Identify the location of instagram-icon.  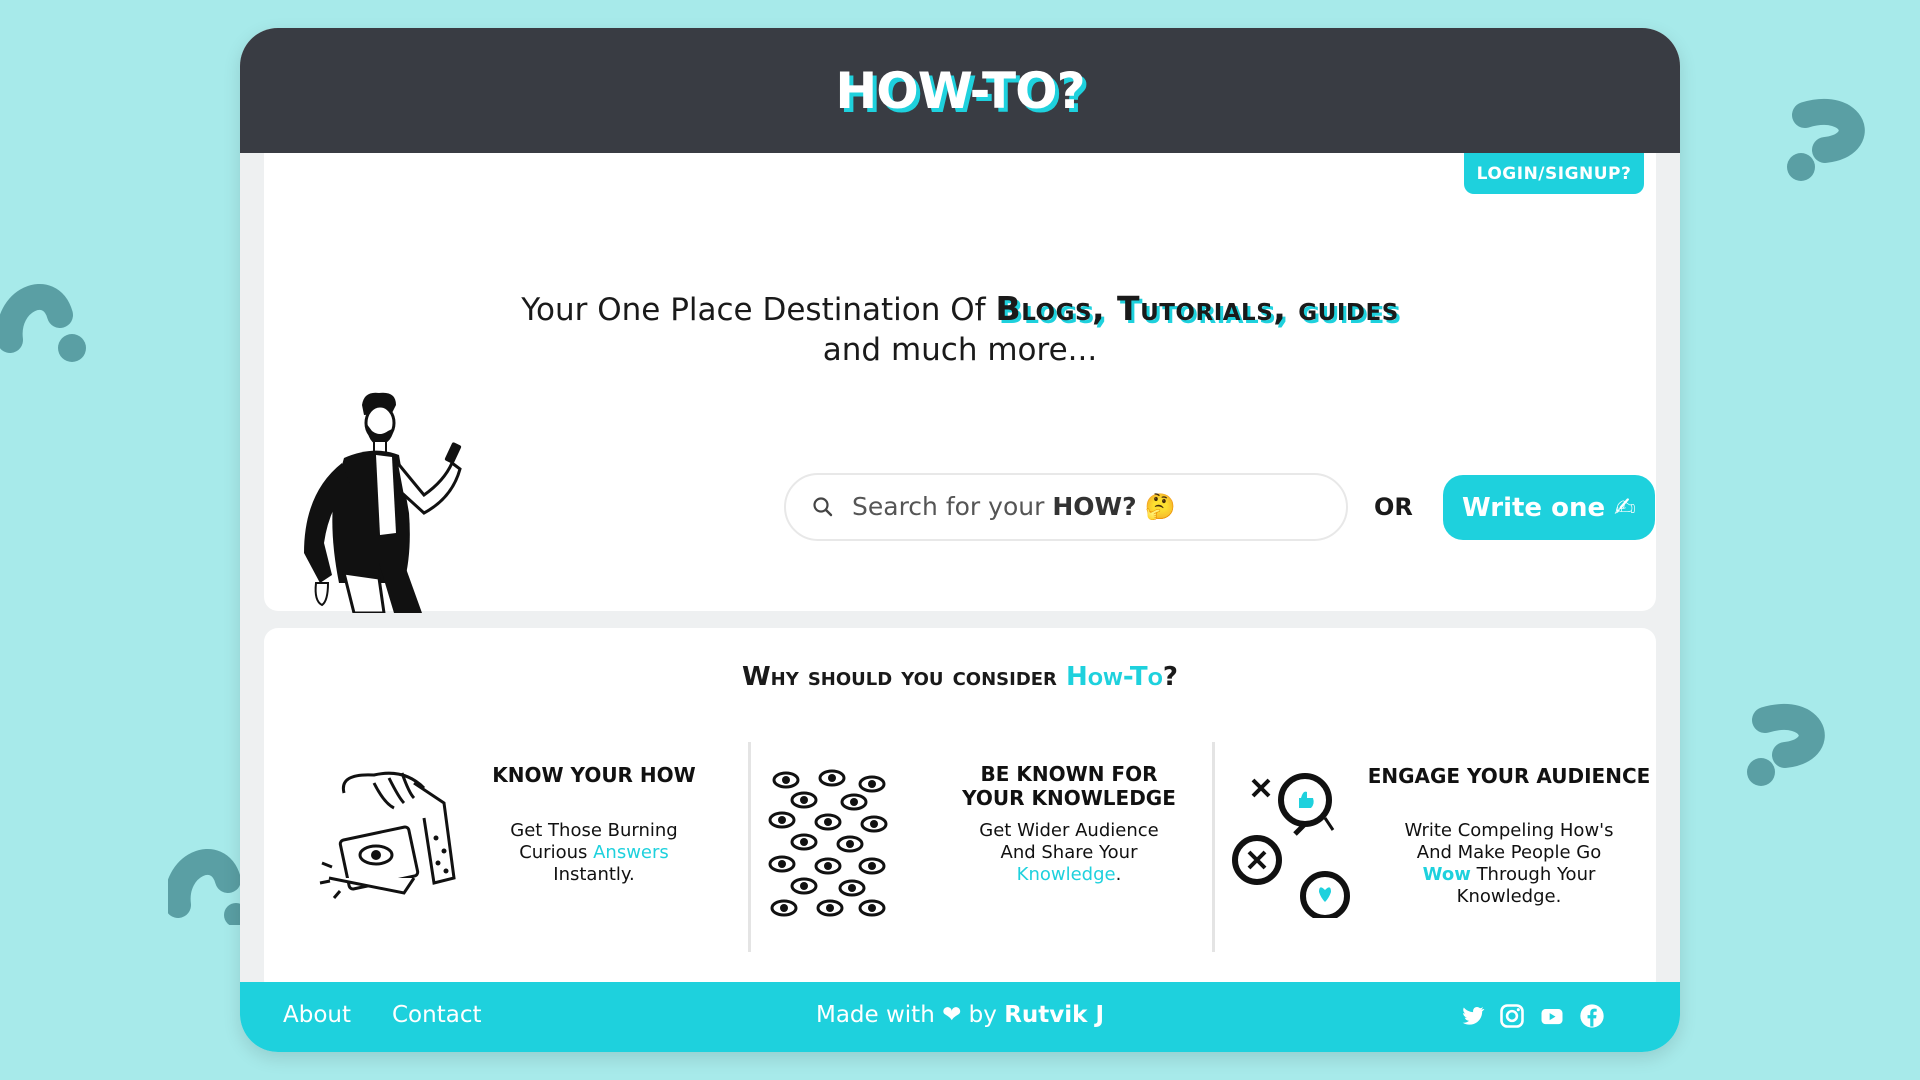
(1512, 1016).